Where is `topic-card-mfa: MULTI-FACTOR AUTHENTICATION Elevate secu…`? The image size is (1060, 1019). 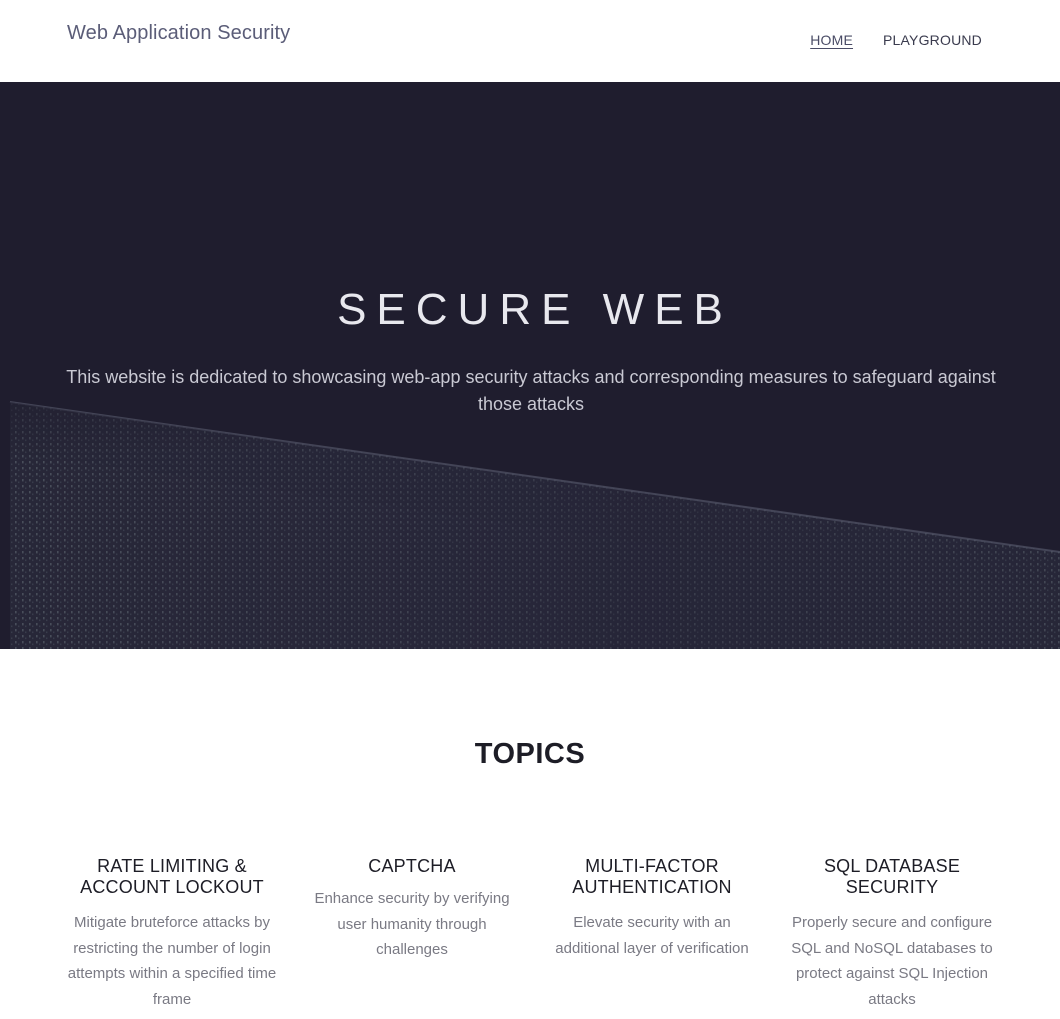
topic-card-mfa: MULTI-FACTOR AUTHENTICATION Elevate secu… is located at coordinates (652, 908).